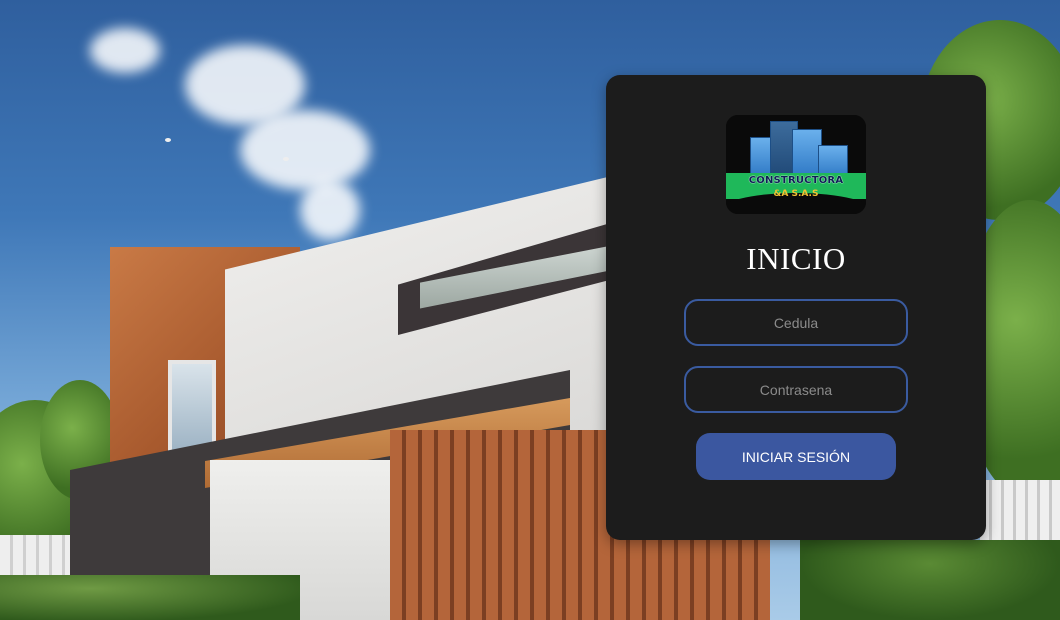 The height and width of the screenshot is (620, 1060). I want to click on hedge, so click(930, 580).